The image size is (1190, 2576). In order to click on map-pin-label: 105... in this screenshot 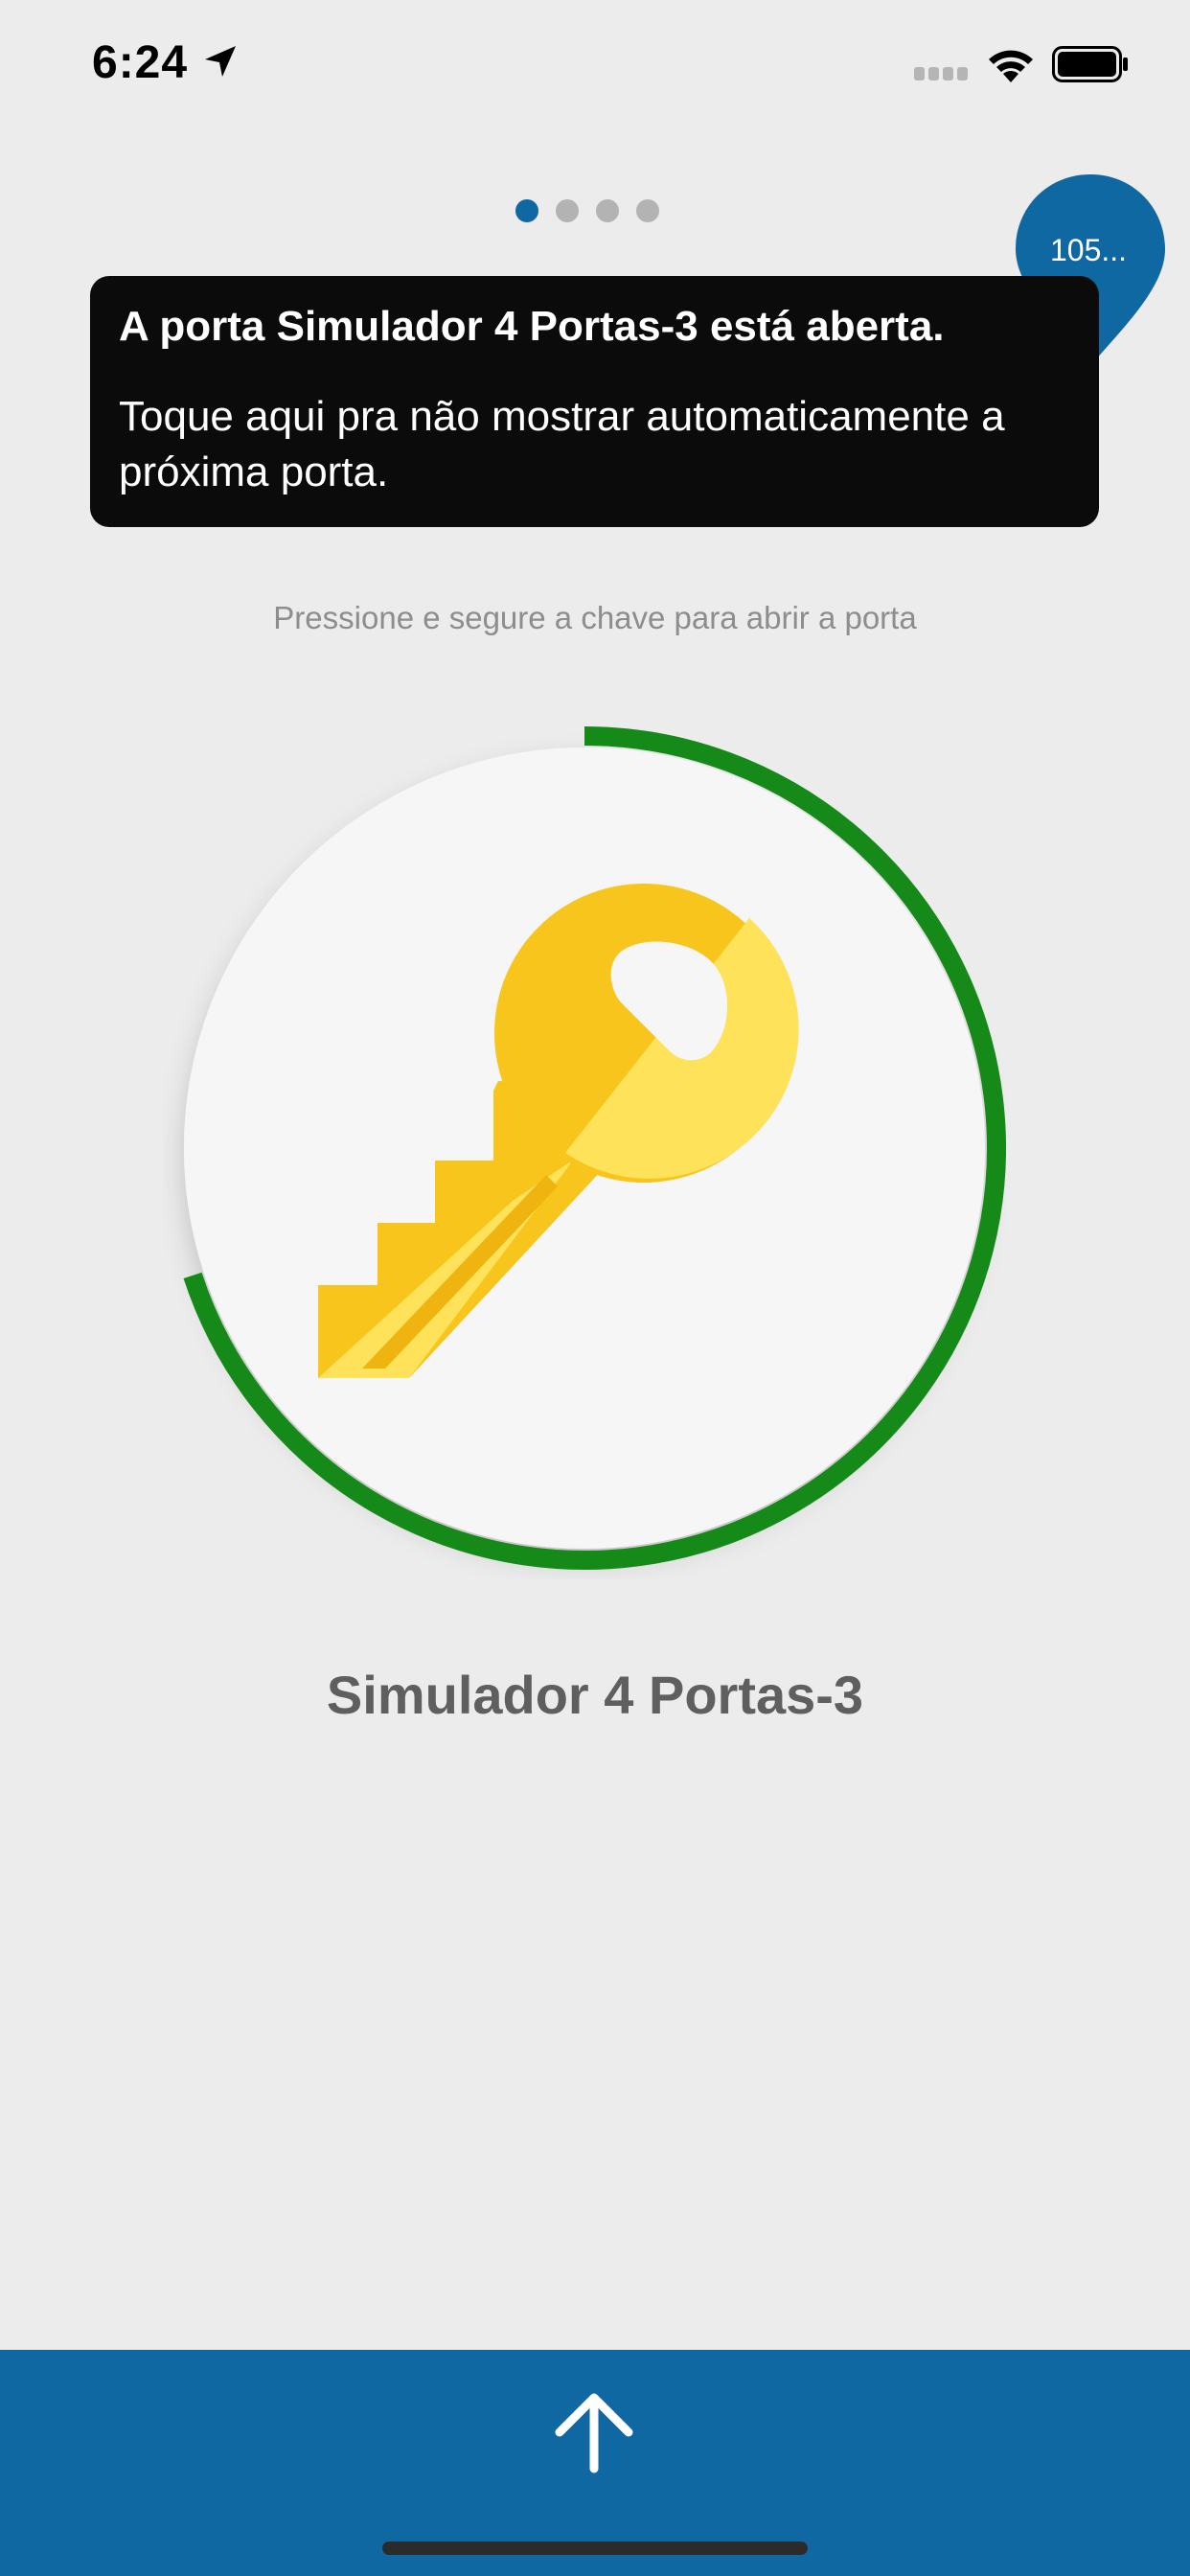, I will do `click(1089, 250)`.